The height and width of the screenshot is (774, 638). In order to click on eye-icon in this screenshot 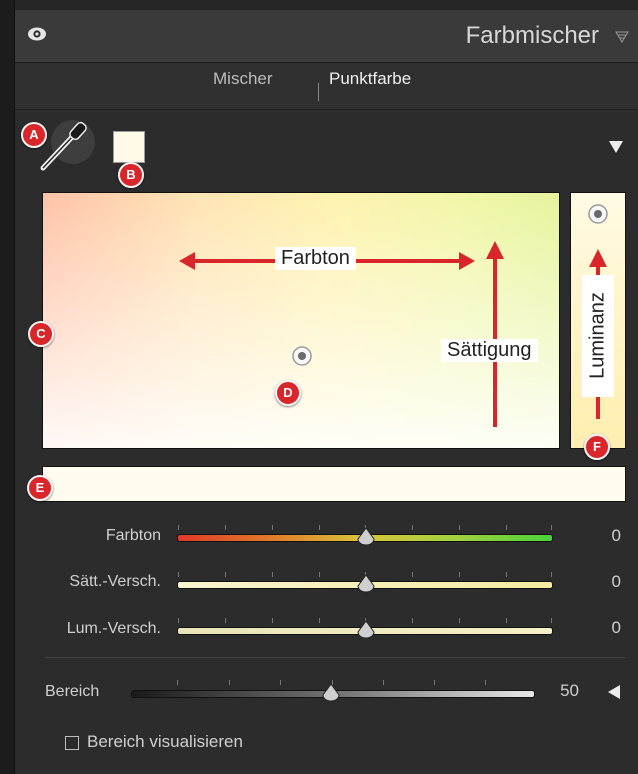, I will do `click(37, 36)`.